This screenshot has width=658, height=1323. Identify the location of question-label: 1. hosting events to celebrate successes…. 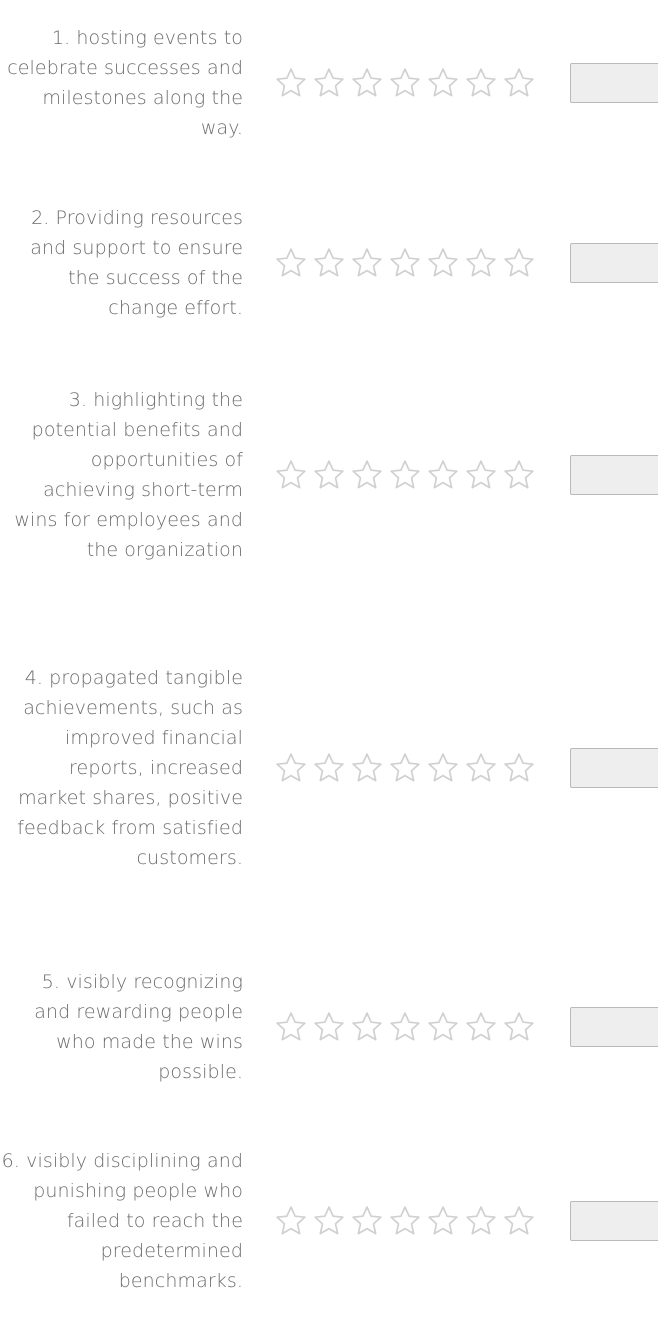
(125, 83).